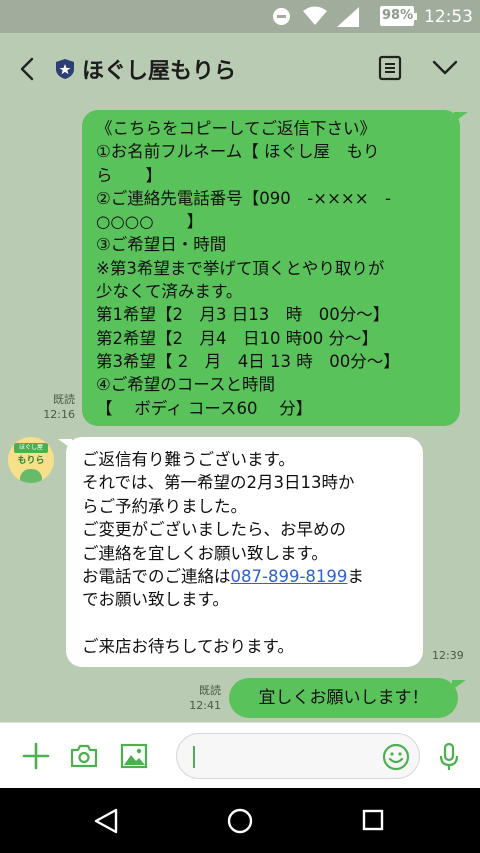 The image size is (480, 853). Describe the element at coordinates (58, 407) in the screenshot. I see `read-receipt: 既読 12:16` at that location.